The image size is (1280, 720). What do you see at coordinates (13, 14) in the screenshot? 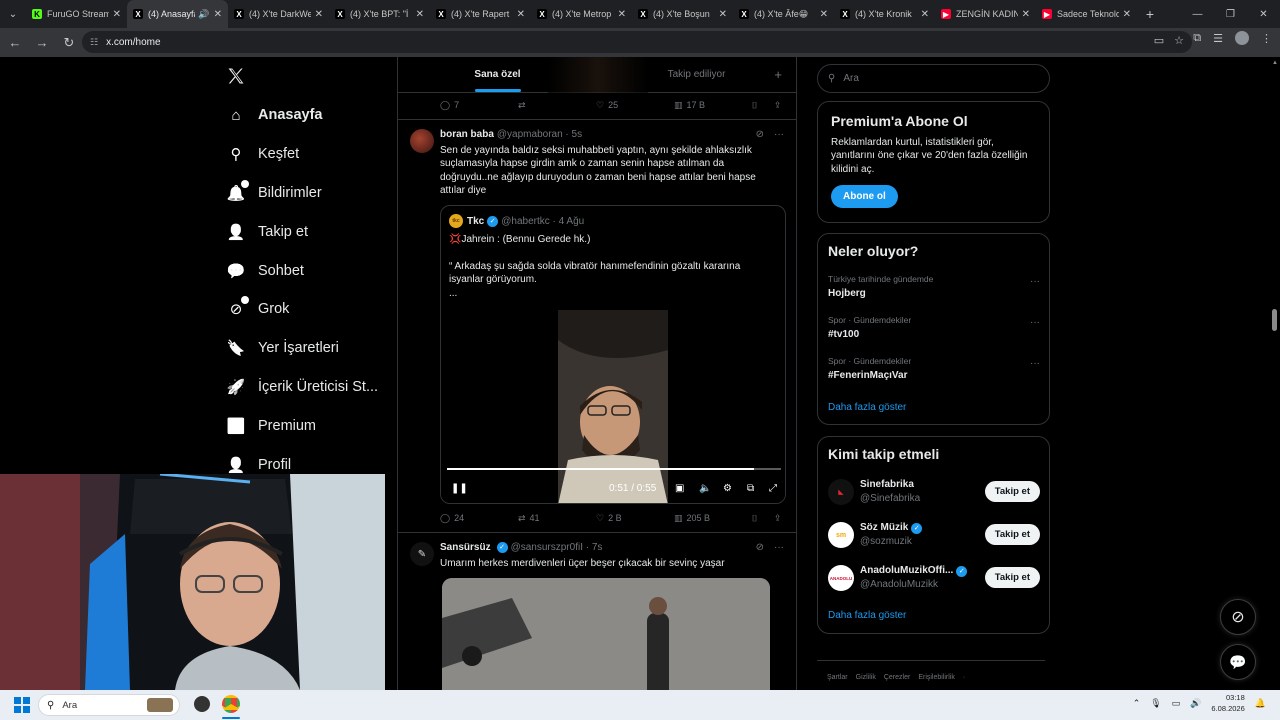
I see `tab-search-button: ⌄` at bounding box center [13, 14].